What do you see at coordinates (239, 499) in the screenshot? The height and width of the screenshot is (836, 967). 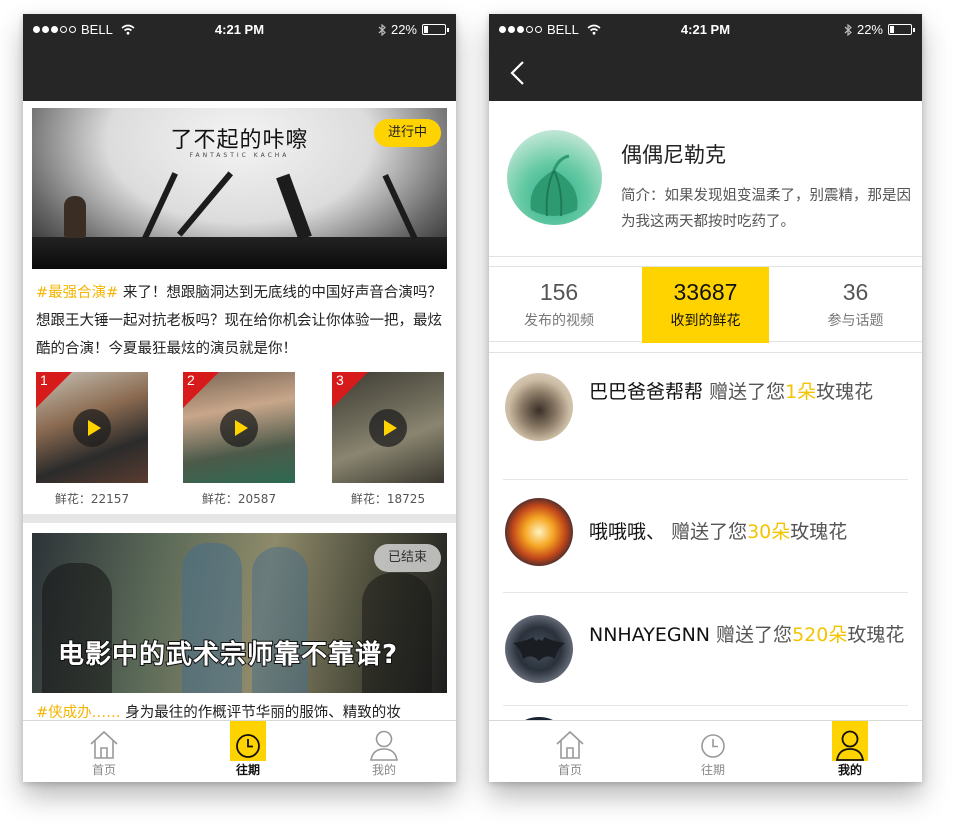 I see `flower-count: 鲜花：20587` at bounding box center [239, 499].